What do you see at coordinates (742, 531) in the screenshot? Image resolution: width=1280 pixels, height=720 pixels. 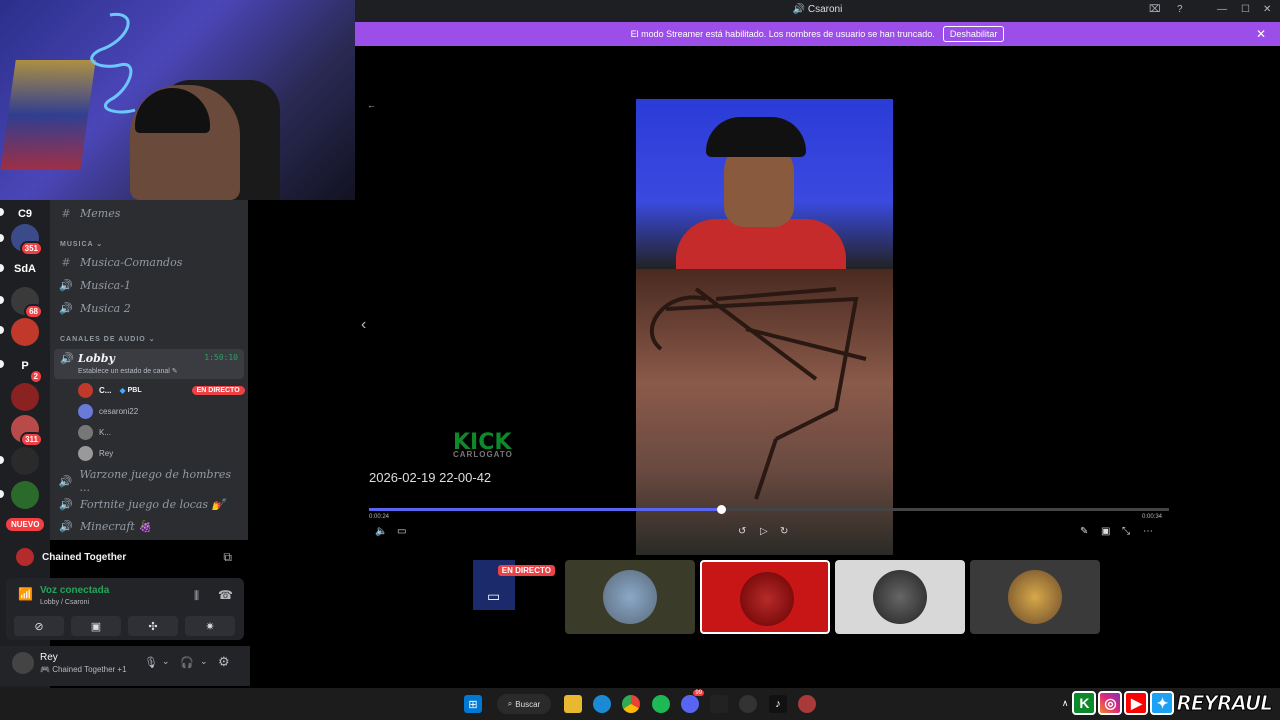 I see `rewind-icon: ↺` at bounding box center [742, 531].